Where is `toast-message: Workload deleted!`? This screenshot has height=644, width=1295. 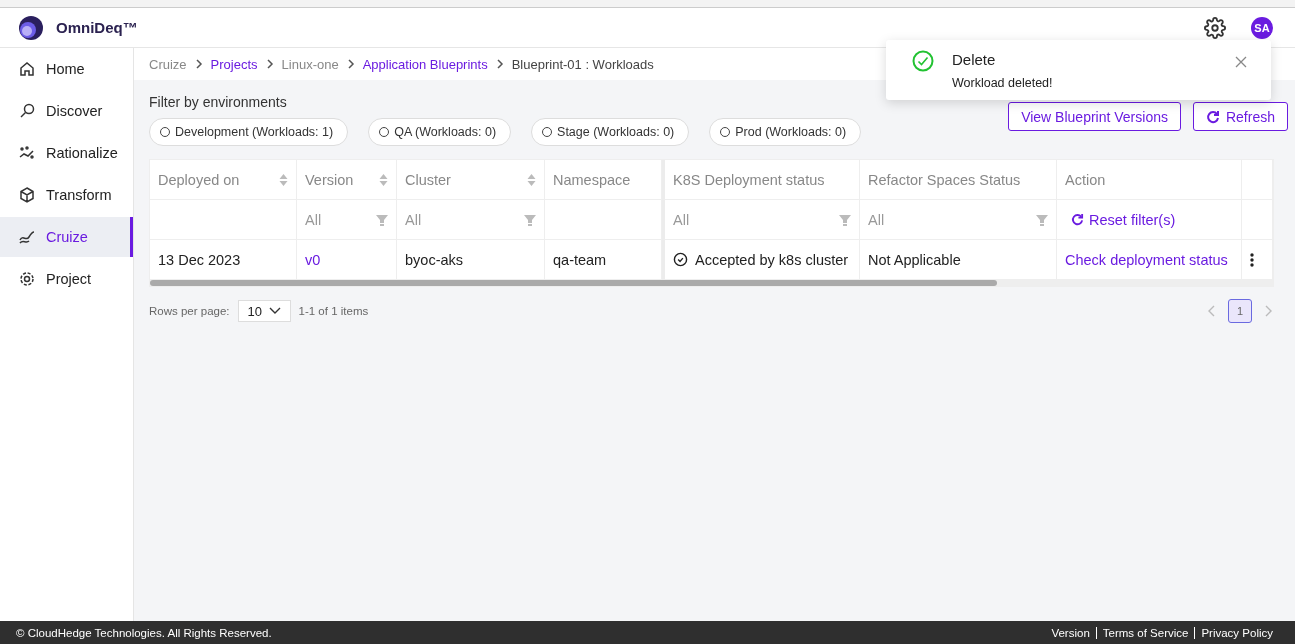 toast-message: Workload deleted! is located at coordinates (1003, 83).